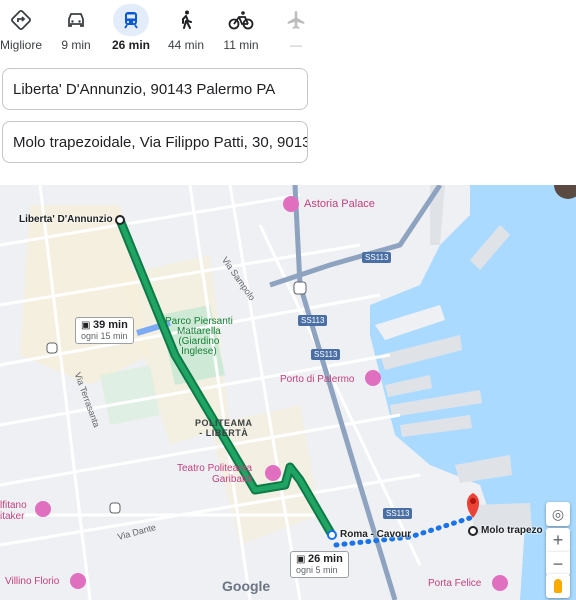  I want to click on district-label: POLITEAMA - LIBERTÀ, so click(224, 428).